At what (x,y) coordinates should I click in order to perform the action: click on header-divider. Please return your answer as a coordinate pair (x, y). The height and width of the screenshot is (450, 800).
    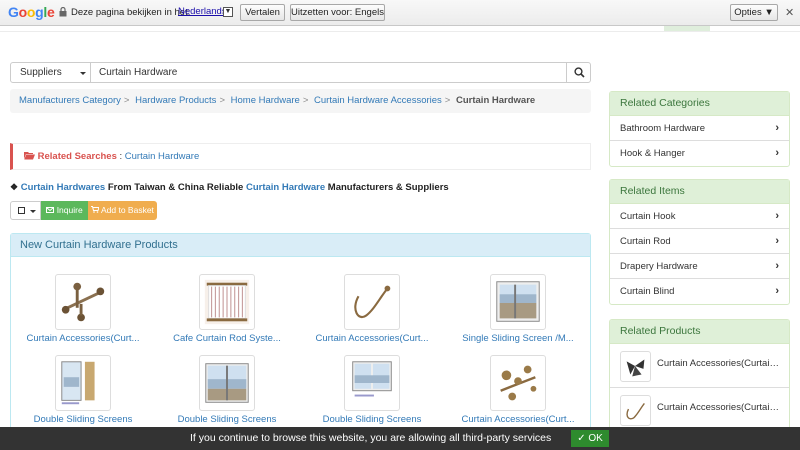
    Looking at the image, I should click on (400, 31).